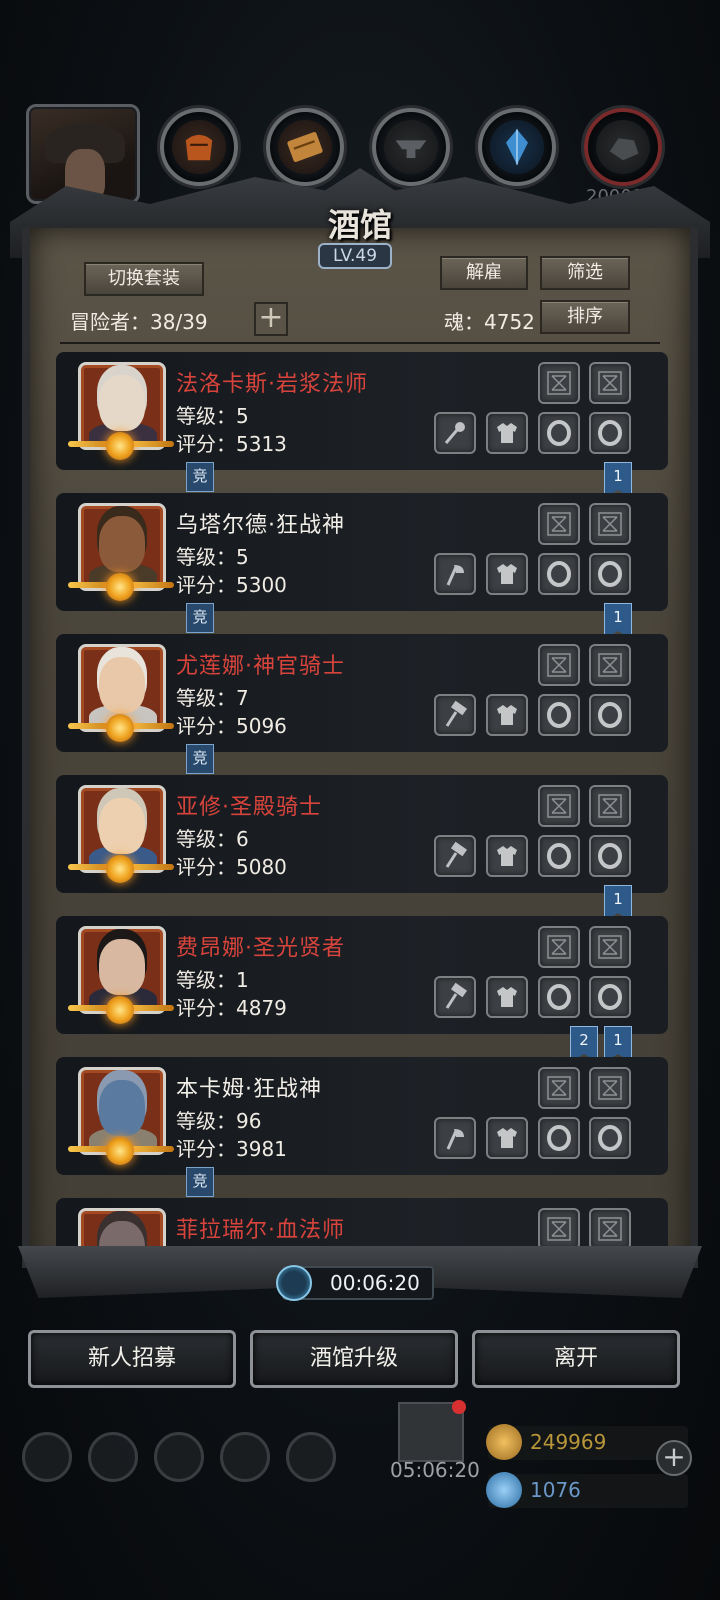 Image resolution: width=720 pixels, height=1600 pixels. Describe the element at coordinates (212, 698) in the screenshot. I see `hero-level: 等级：7` at that location.